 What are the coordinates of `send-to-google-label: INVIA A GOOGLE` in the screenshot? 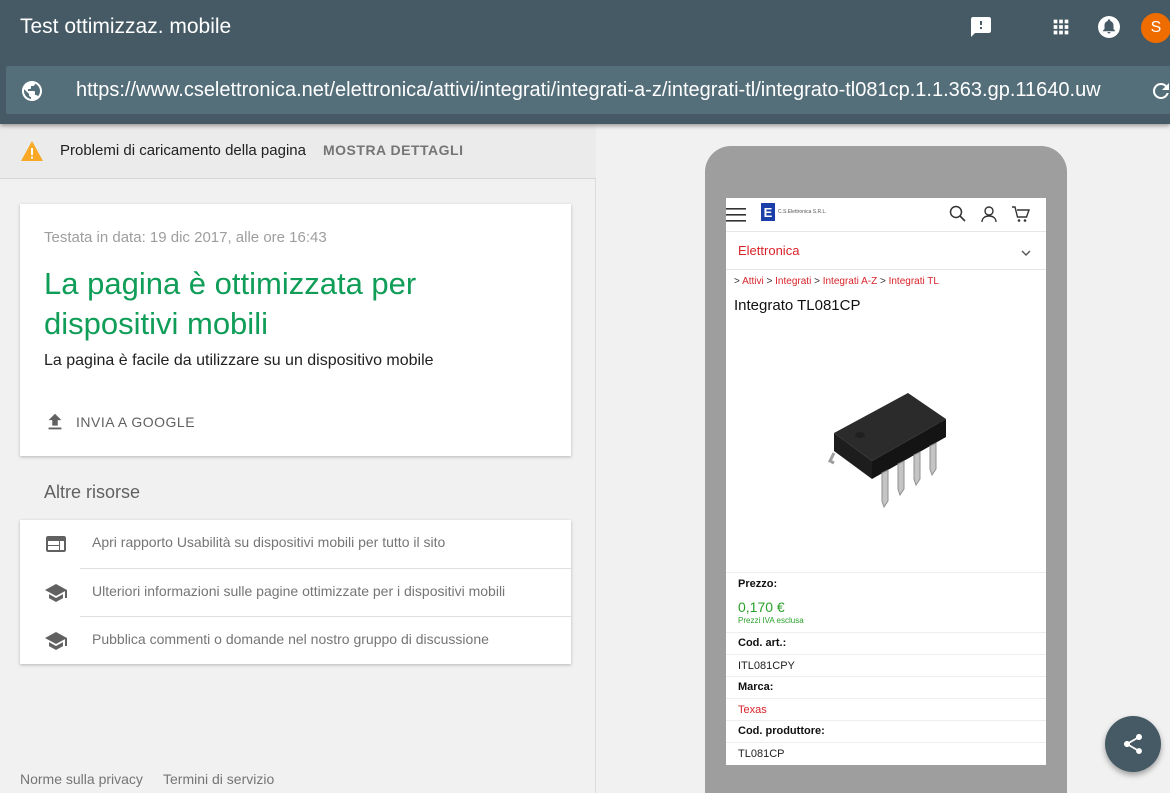 It's located at (136, 422).